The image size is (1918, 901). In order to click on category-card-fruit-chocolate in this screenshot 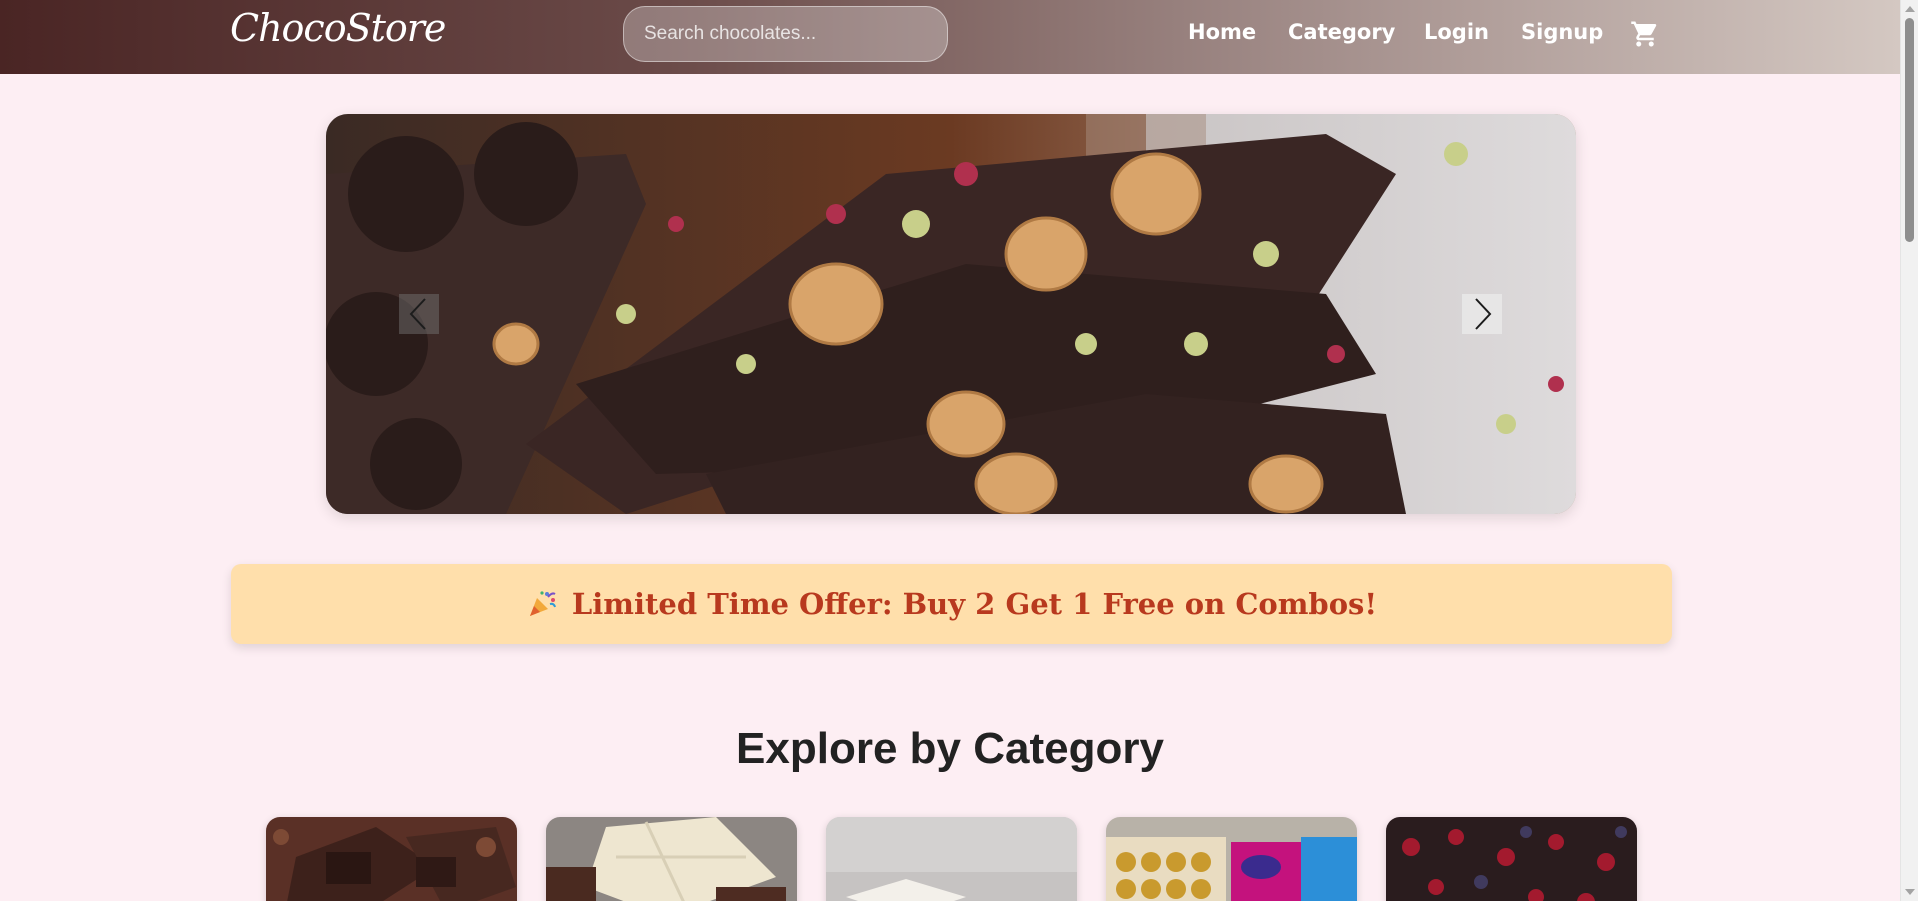, I will do `click(1511, 859)`.